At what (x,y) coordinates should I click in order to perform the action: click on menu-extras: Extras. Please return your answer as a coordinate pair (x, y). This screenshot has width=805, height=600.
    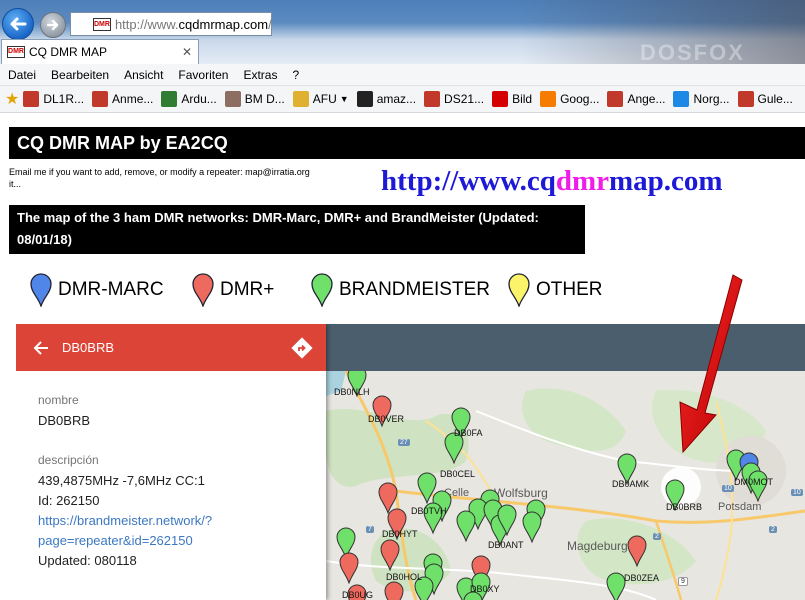
    Looking at the image, I should click on (259, 75).